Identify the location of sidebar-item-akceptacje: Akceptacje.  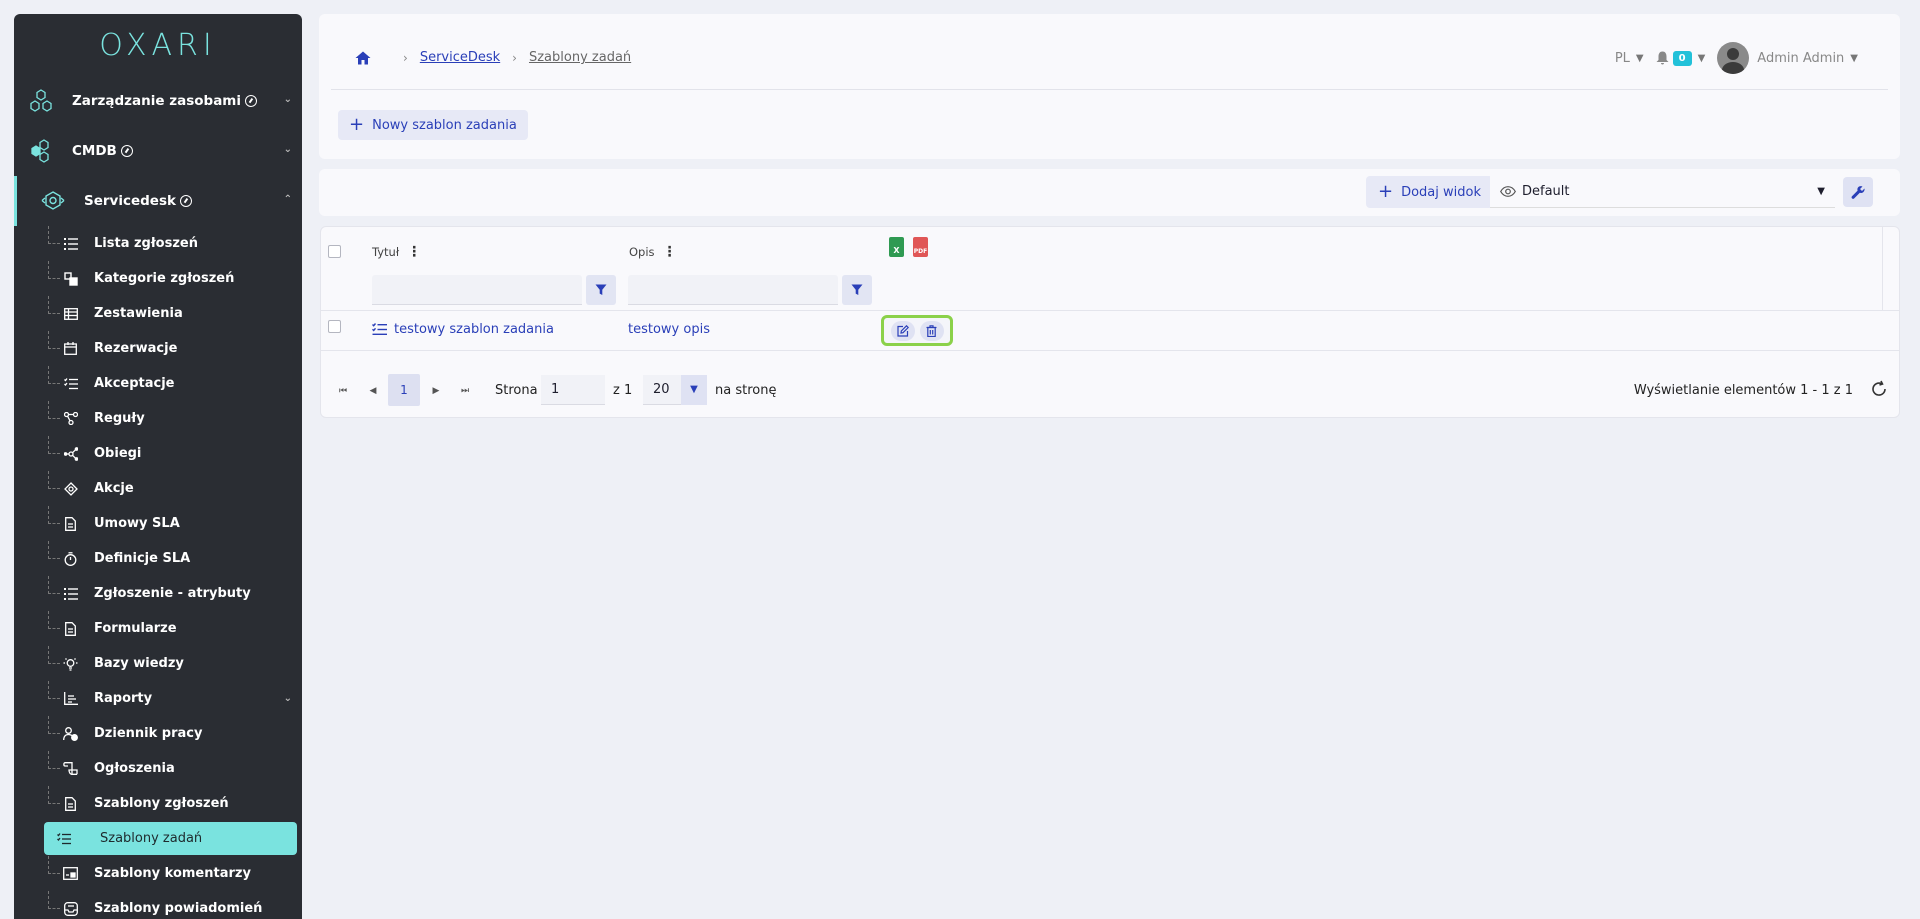
(158, 383).